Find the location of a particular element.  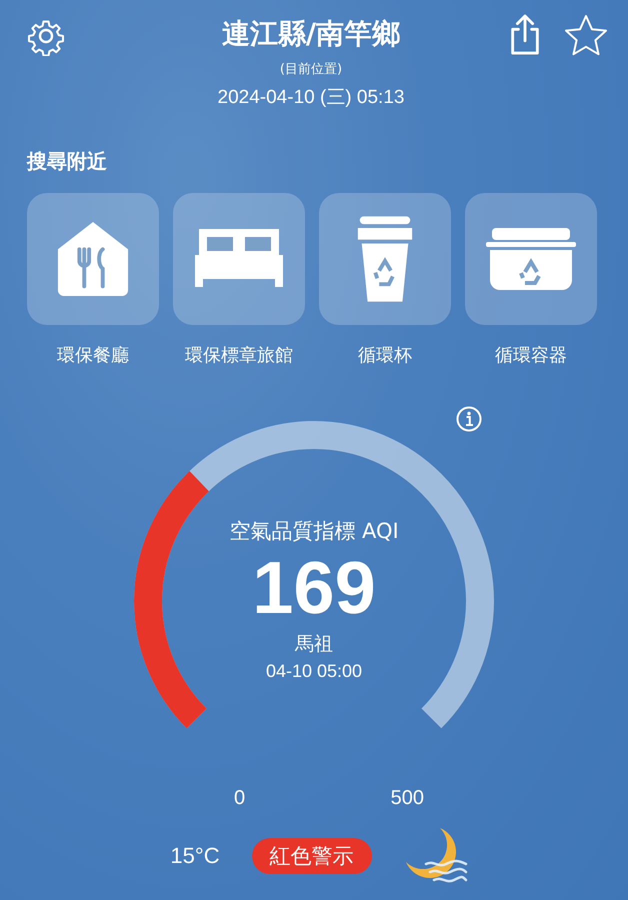

reading-time: 04-10 05:00 is located at coordinates (314, 671).